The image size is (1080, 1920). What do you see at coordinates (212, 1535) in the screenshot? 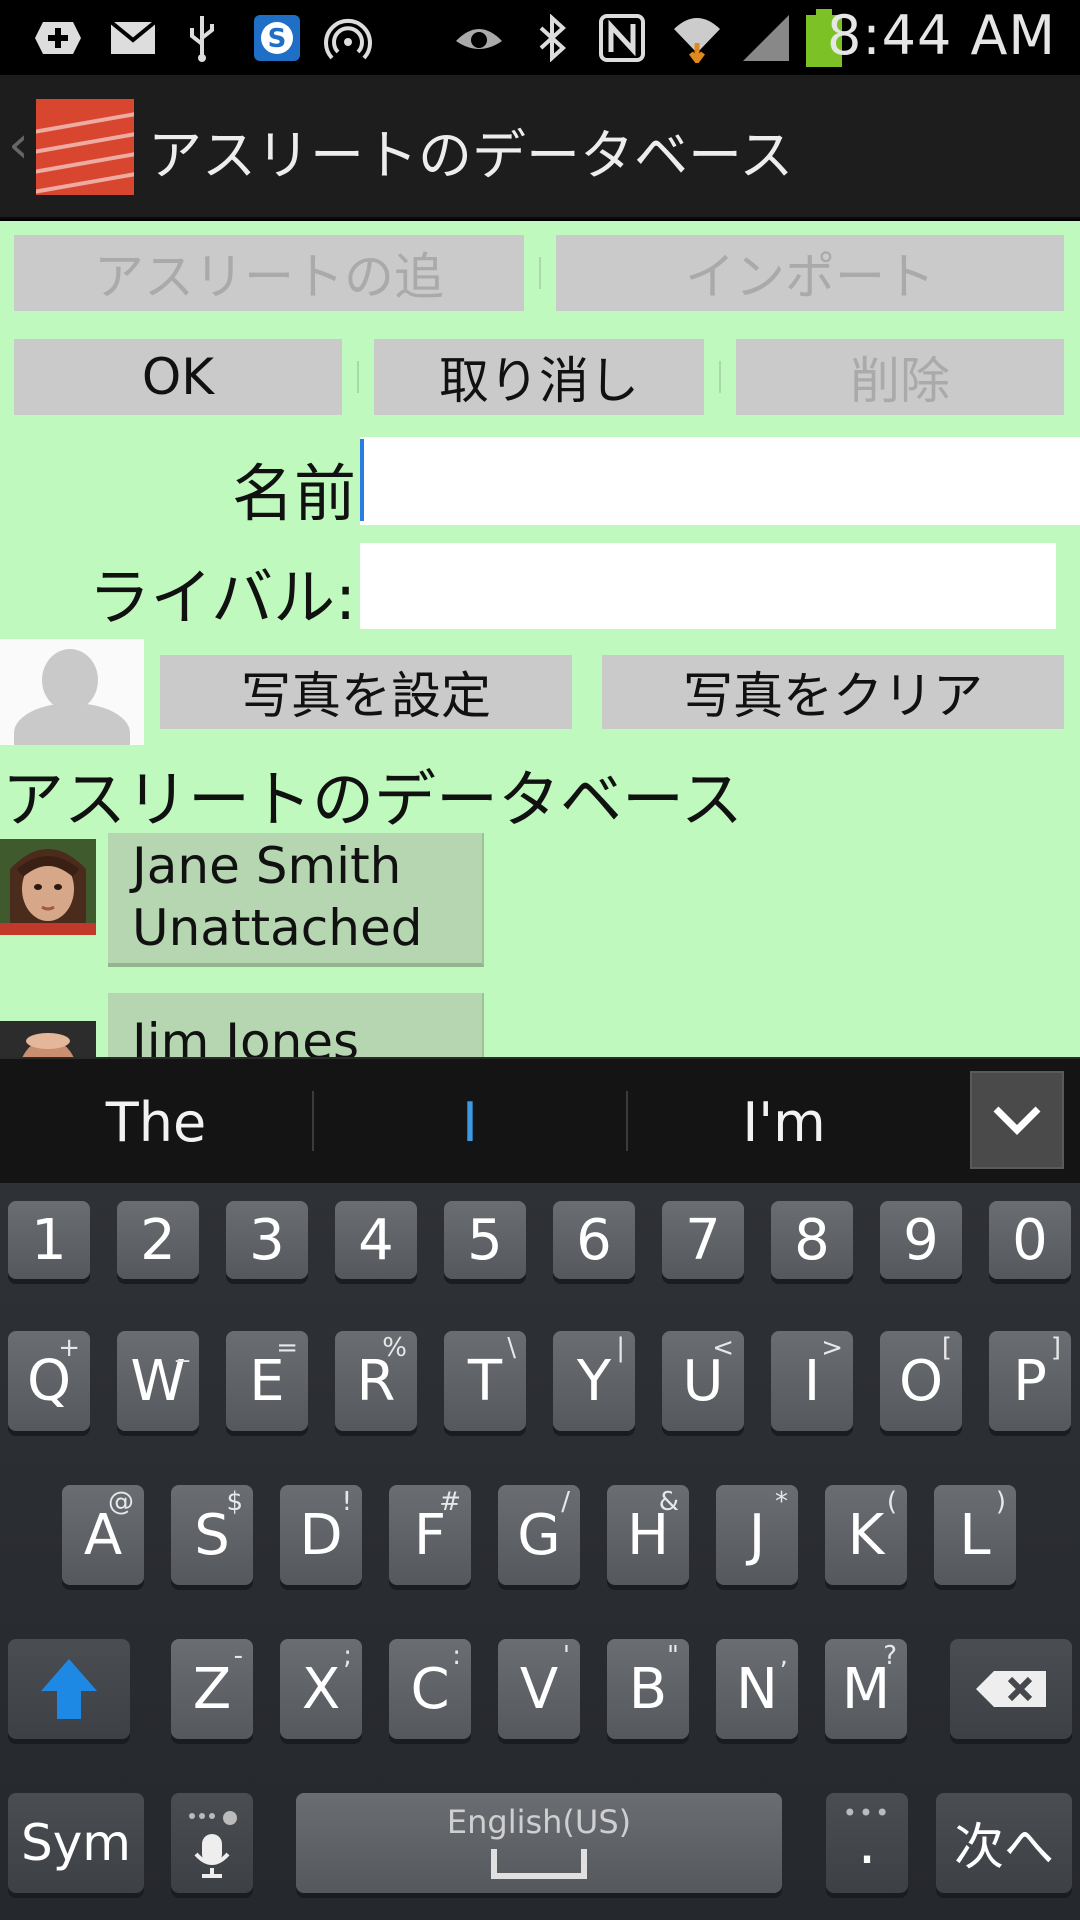
I see `key-s: $ S` at bounding box center [212, 1535].